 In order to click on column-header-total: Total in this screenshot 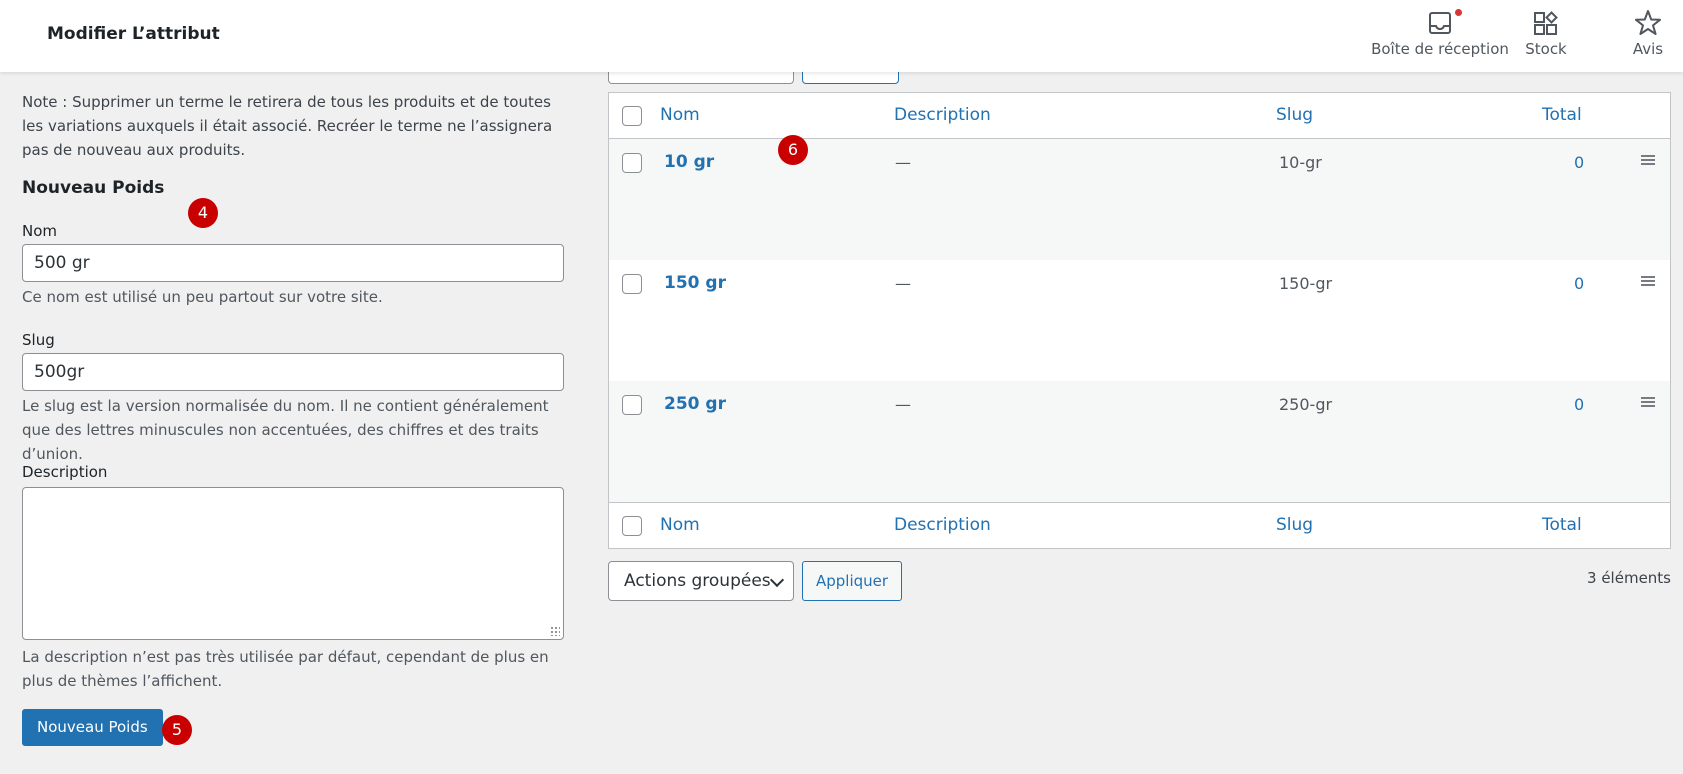, I will do `click(1562, 115)`.